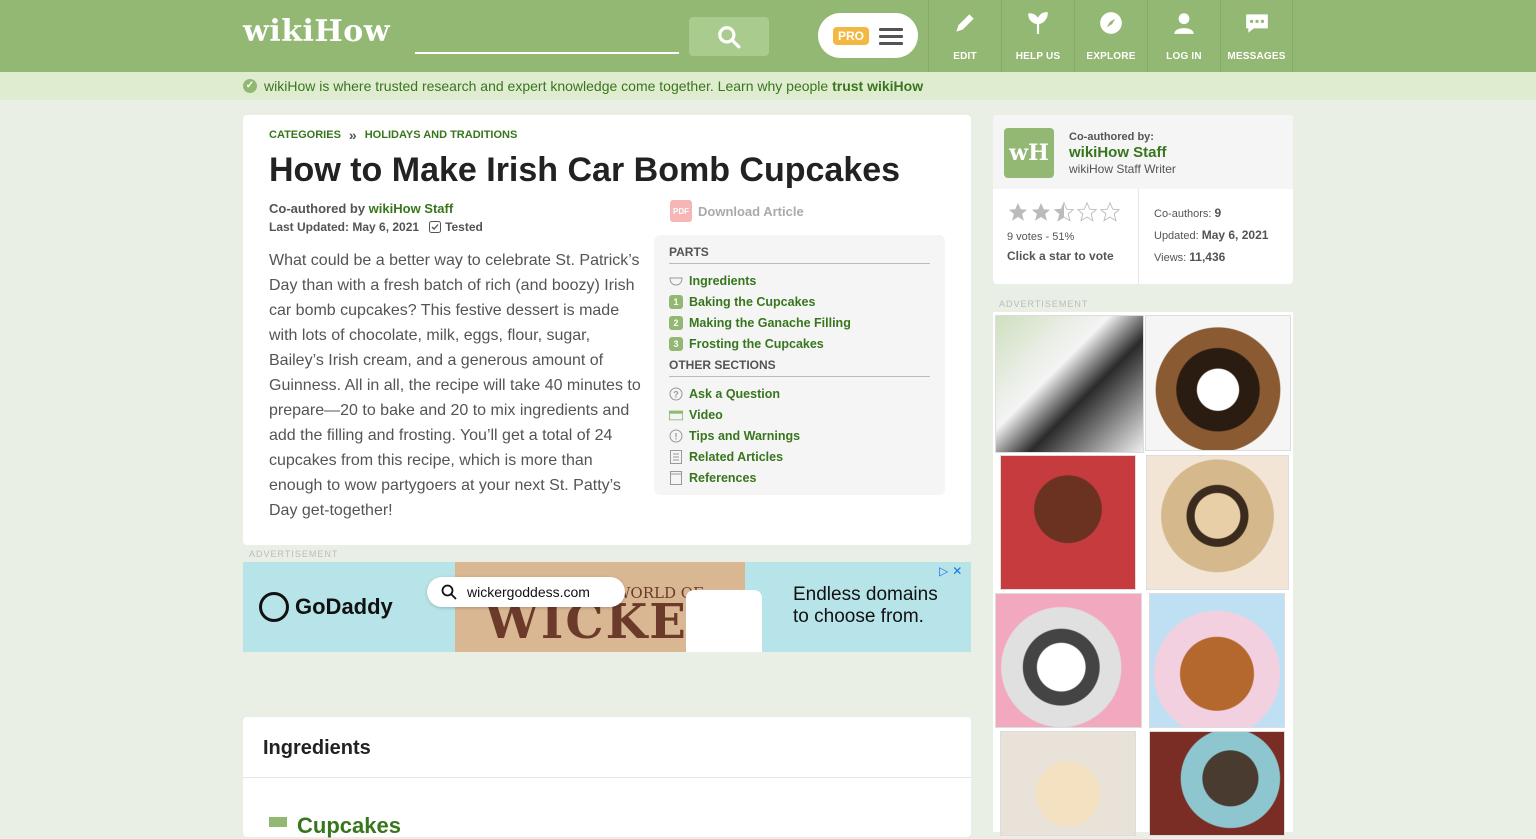  I want to click on toc-part-number: 2, so click(676, 322).